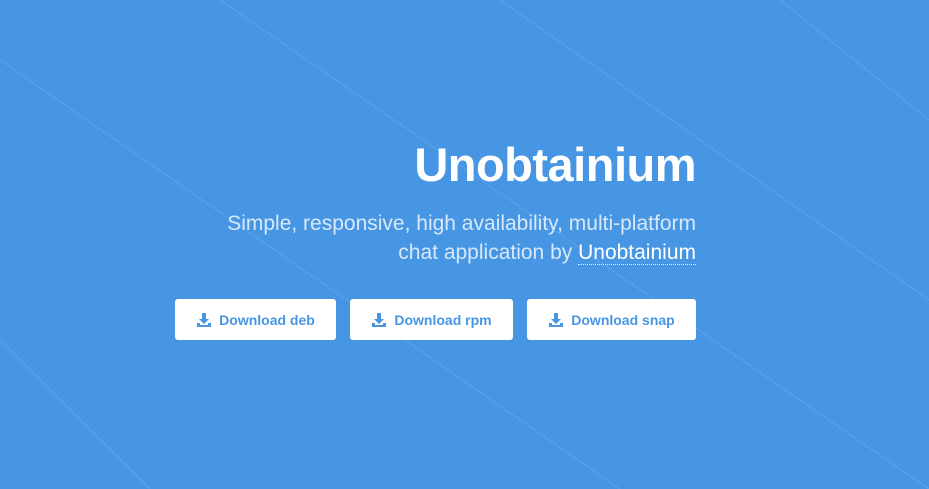  What do you see at coordinates (443, 319) in the screenshot?
I see `download-rpm-label: Download rpm` at bounding box center [443, 319].